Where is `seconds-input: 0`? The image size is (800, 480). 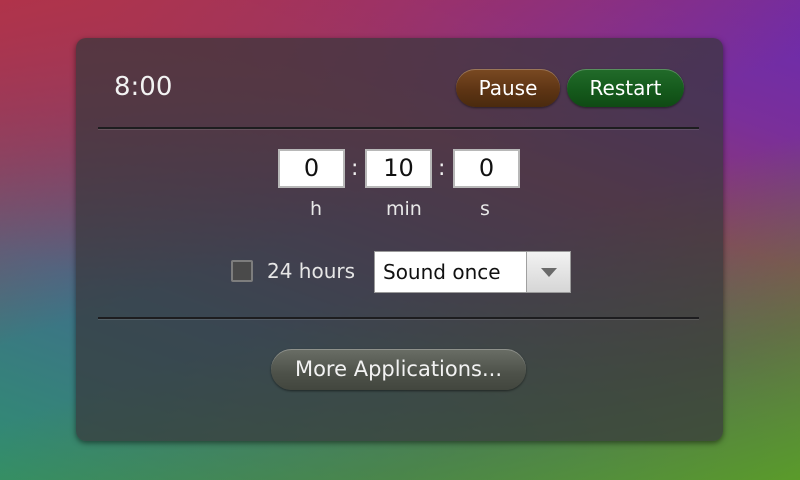 seconds-input: 0 is located at coordinates (486, 168).